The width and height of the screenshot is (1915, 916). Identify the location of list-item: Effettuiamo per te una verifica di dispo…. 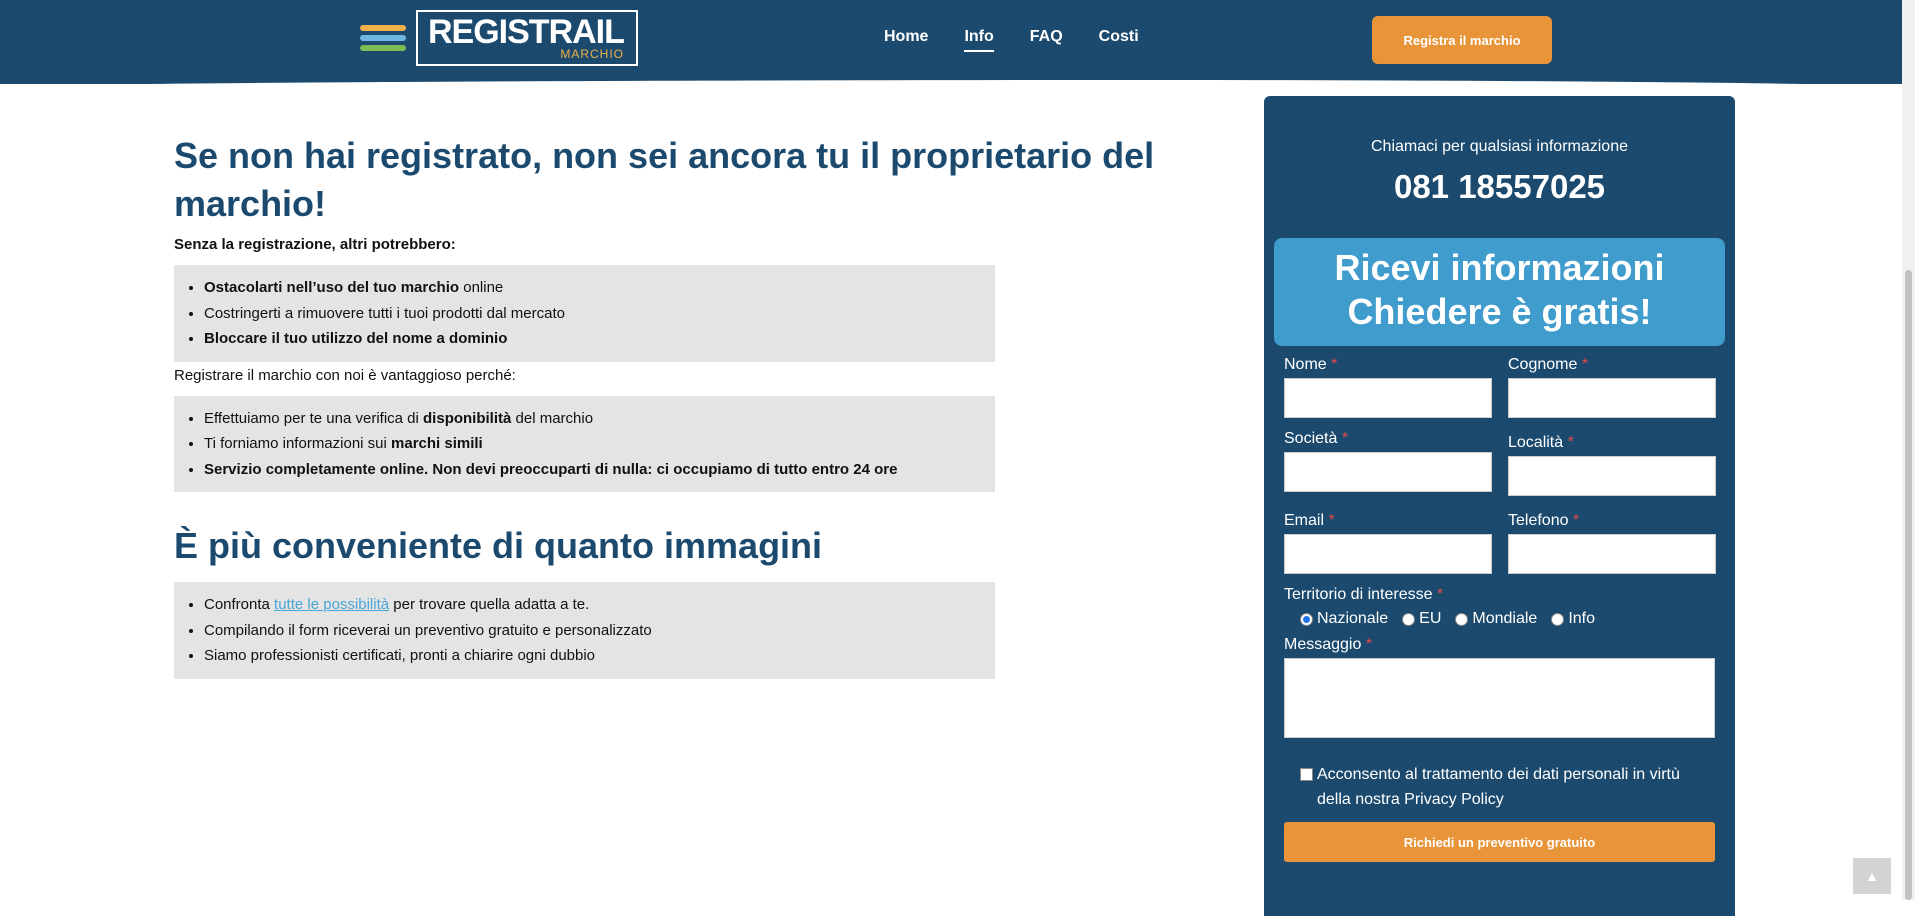
(599, 419).